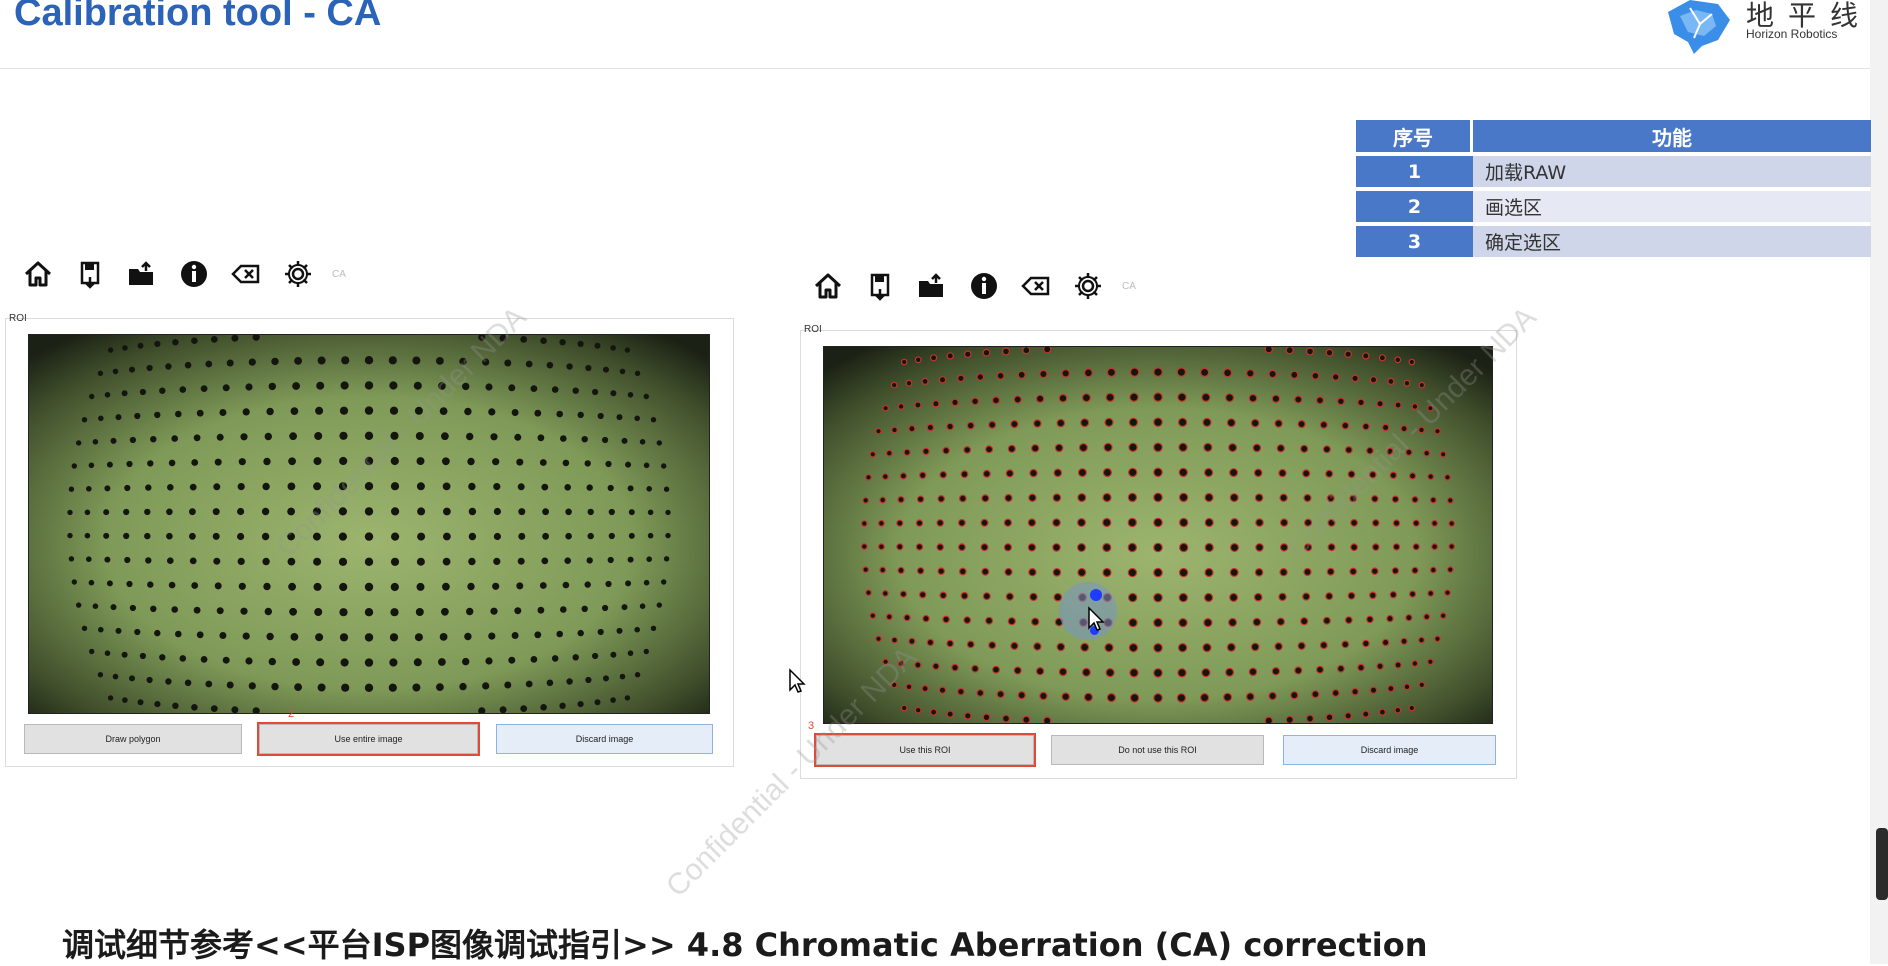  What do you see at coordinates (133, 739) in the screenshot?
I see `draw-polygon-button: Draw polygon` at bounding box center [133, 739].